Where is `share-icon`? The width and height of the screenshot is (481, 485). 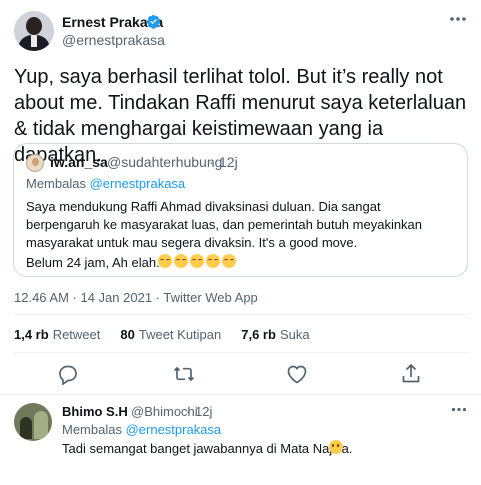
share-icon is located at coordinates (411, 374).